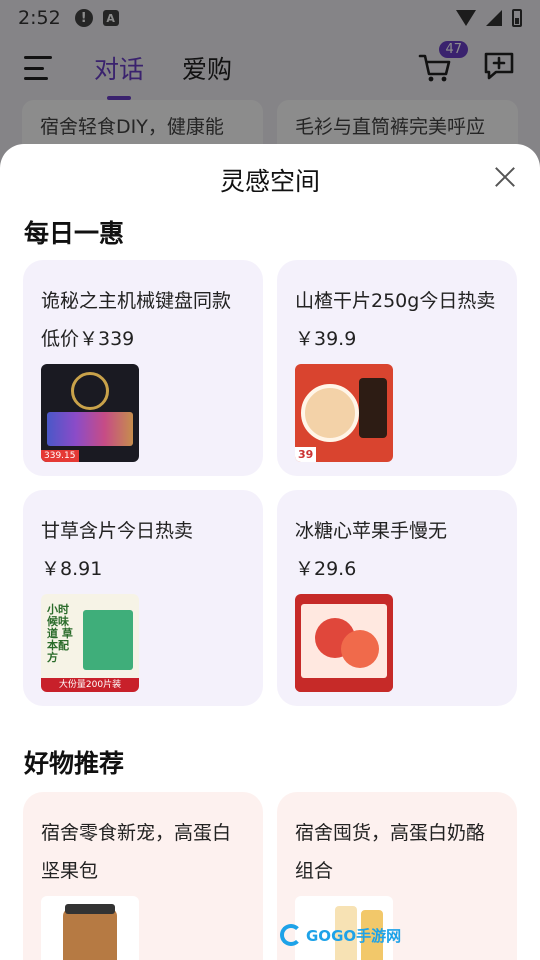 Image resolution: width=540 pixels, height=960 pixels. What do you see at coordinates (74, 233) in the screenshot?
I see `daily-deals-heading: 每日一惠` at bounding box center [74, 233].